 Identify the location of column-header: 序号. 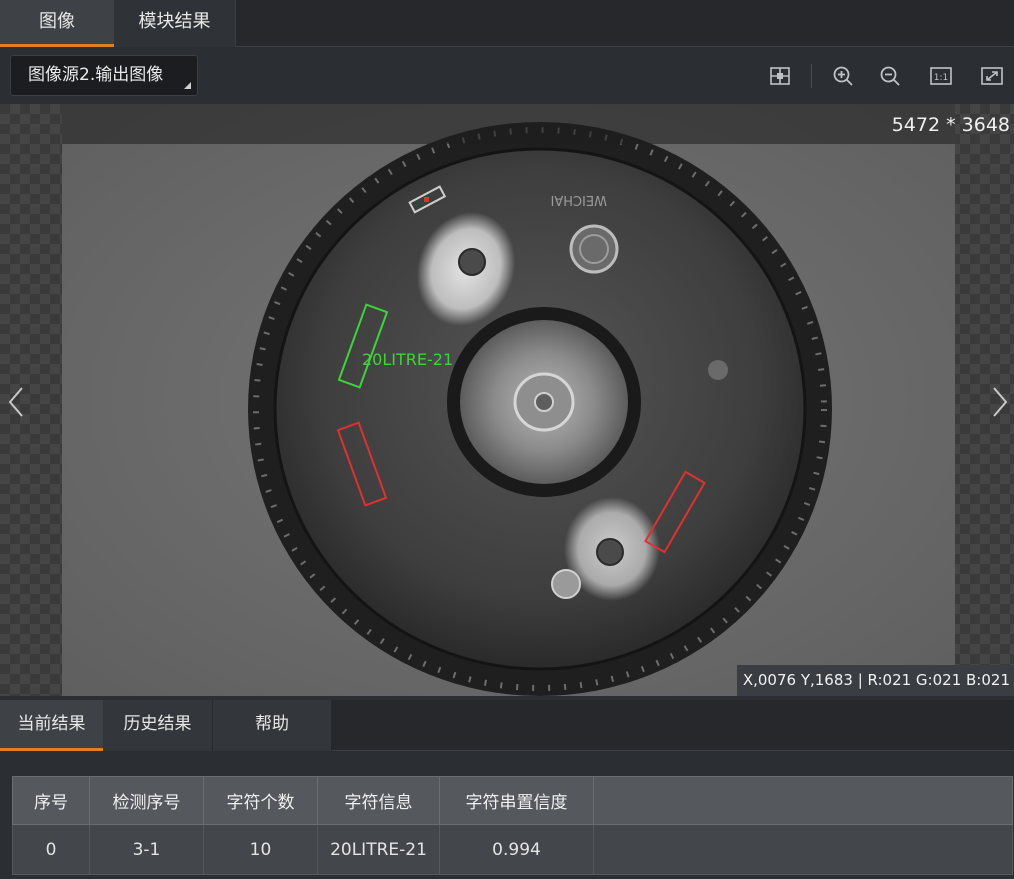
(51, 800).